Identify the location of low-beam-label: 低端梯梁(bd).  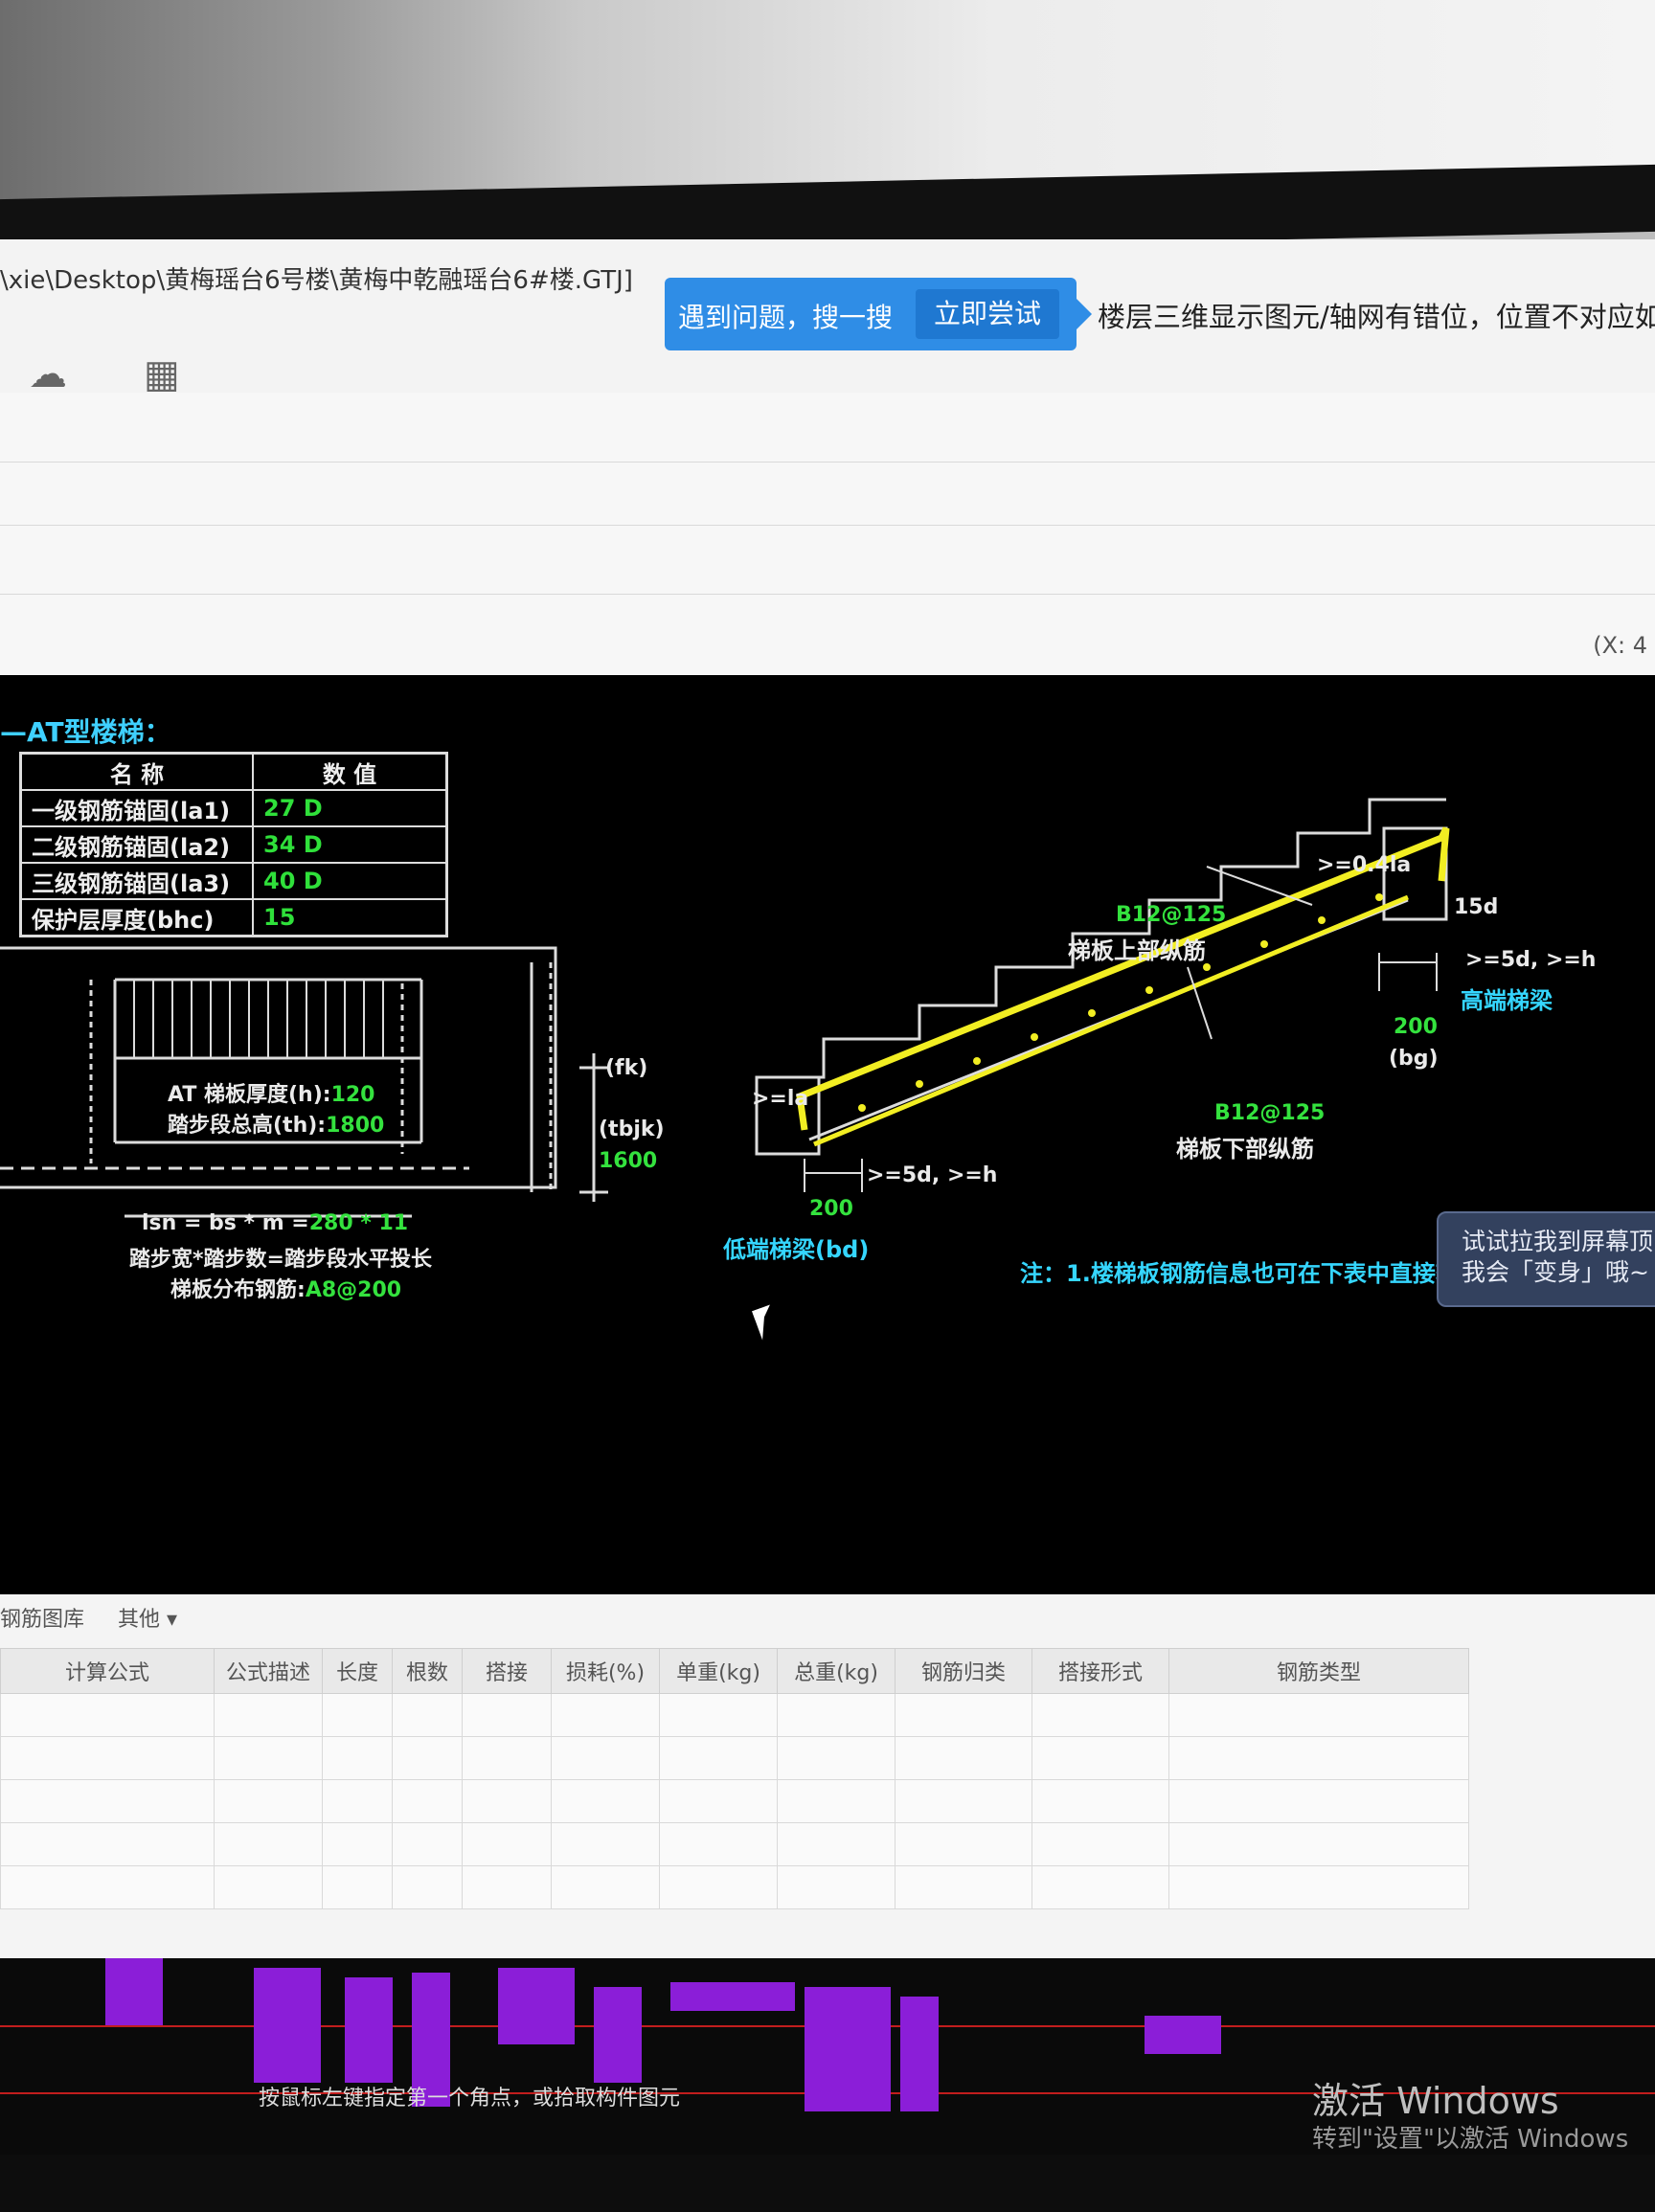
(796, 1249).